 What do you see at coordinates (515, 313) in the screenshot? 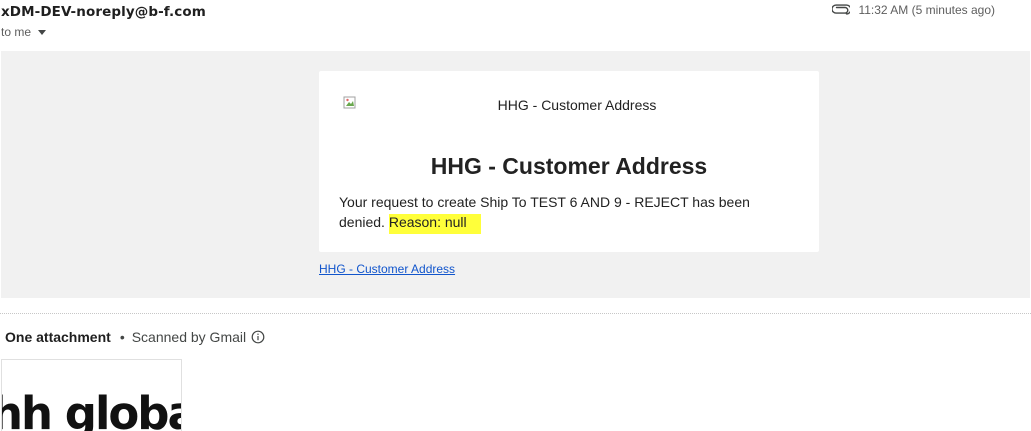
I see `separator` at bounding box center [515, 313].